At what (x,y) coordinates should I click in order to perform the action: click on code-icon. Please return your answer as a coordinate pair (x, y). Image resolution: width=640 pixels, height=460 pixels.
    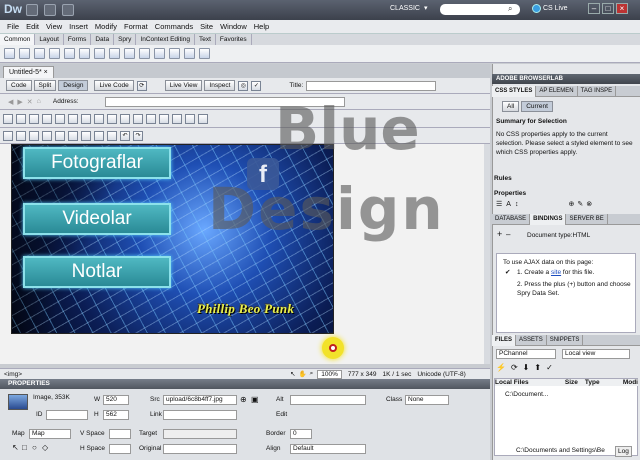
    Looking at the image, I should click on (151, 118).